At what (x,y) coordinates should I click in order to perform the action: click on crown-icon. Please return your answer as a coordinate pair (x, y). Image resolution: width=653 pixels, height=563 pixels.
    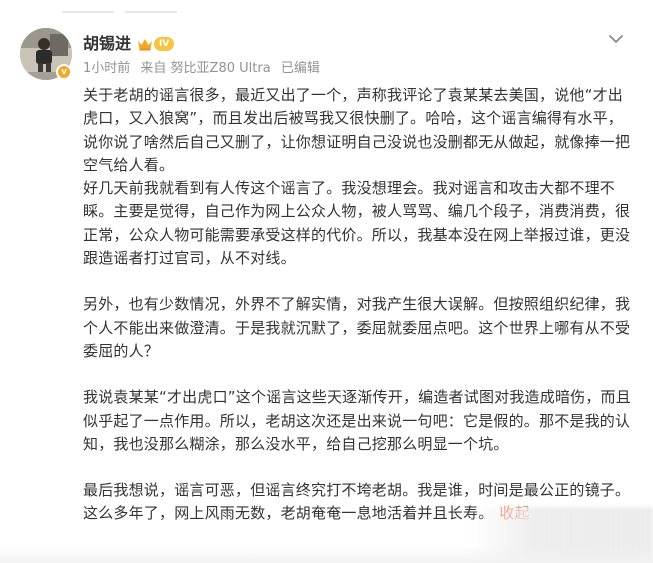
    Looking at the image, I should click on (145, 45).